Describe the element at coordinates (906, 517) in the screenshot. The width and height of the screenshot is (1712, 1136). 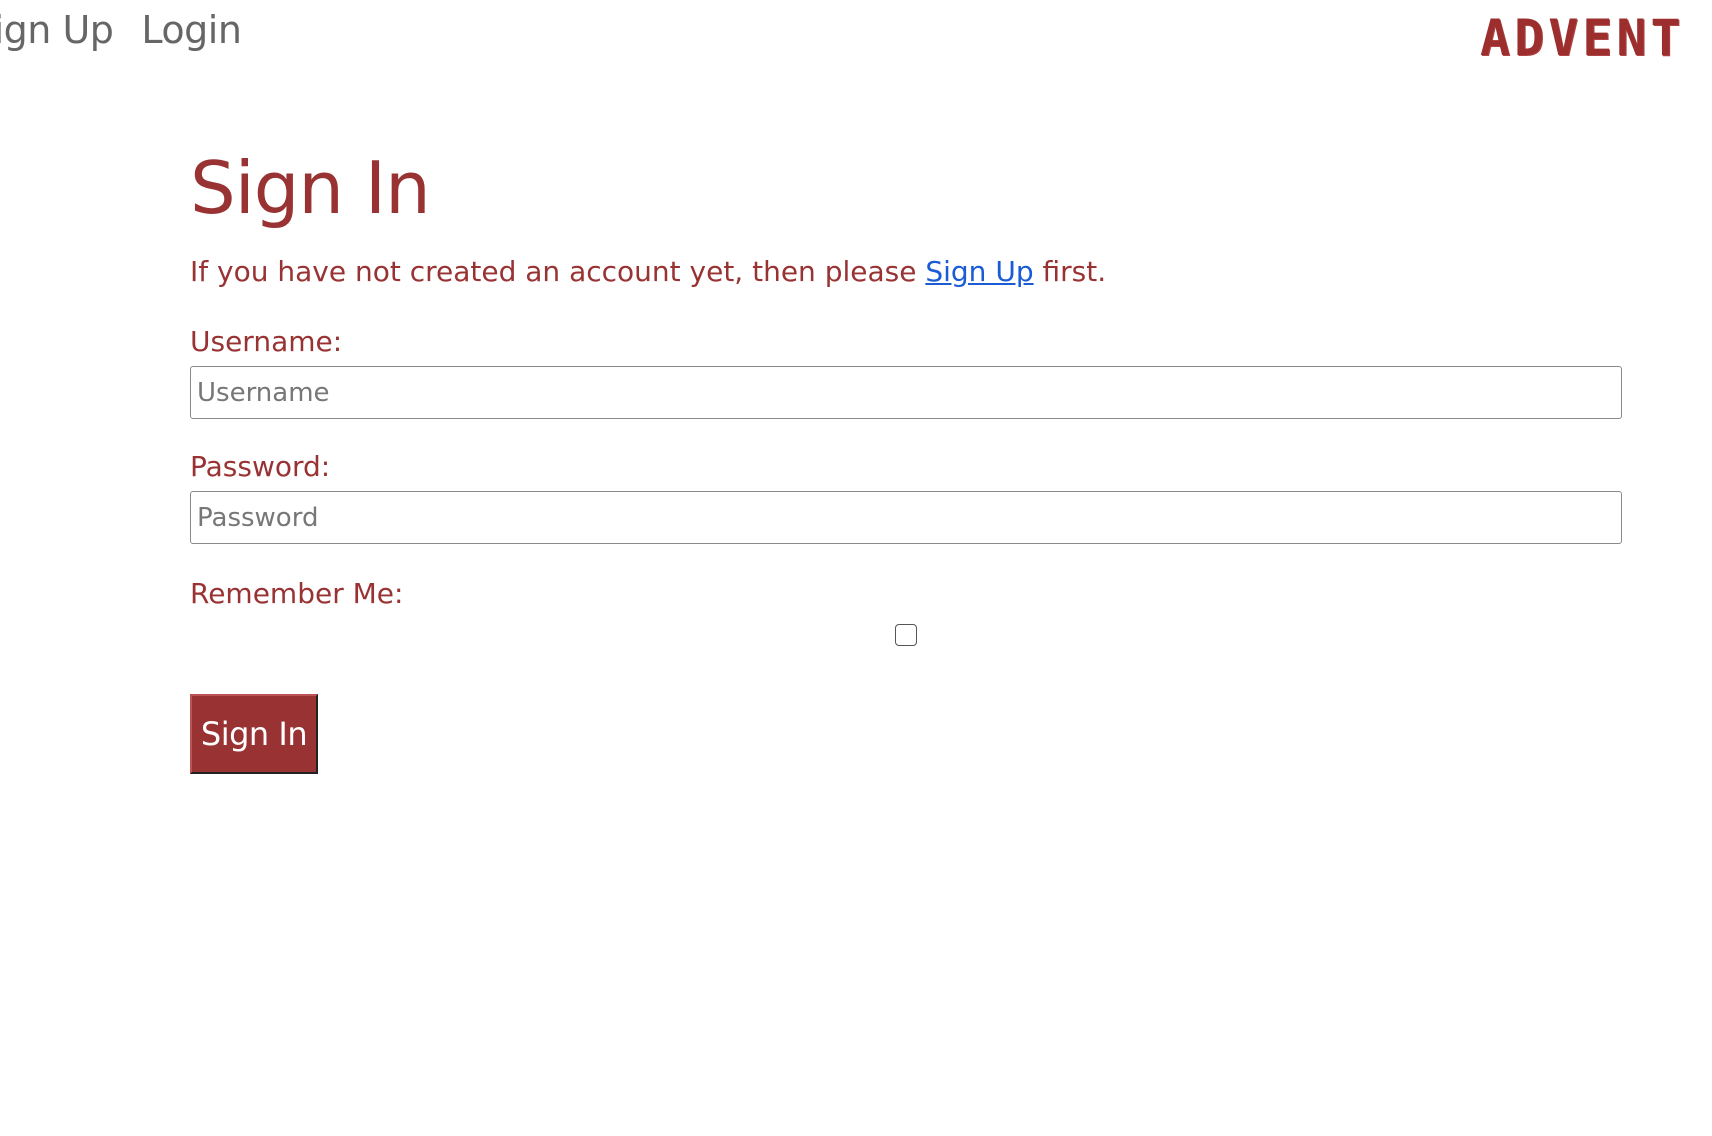
I see `password-input` at that location.